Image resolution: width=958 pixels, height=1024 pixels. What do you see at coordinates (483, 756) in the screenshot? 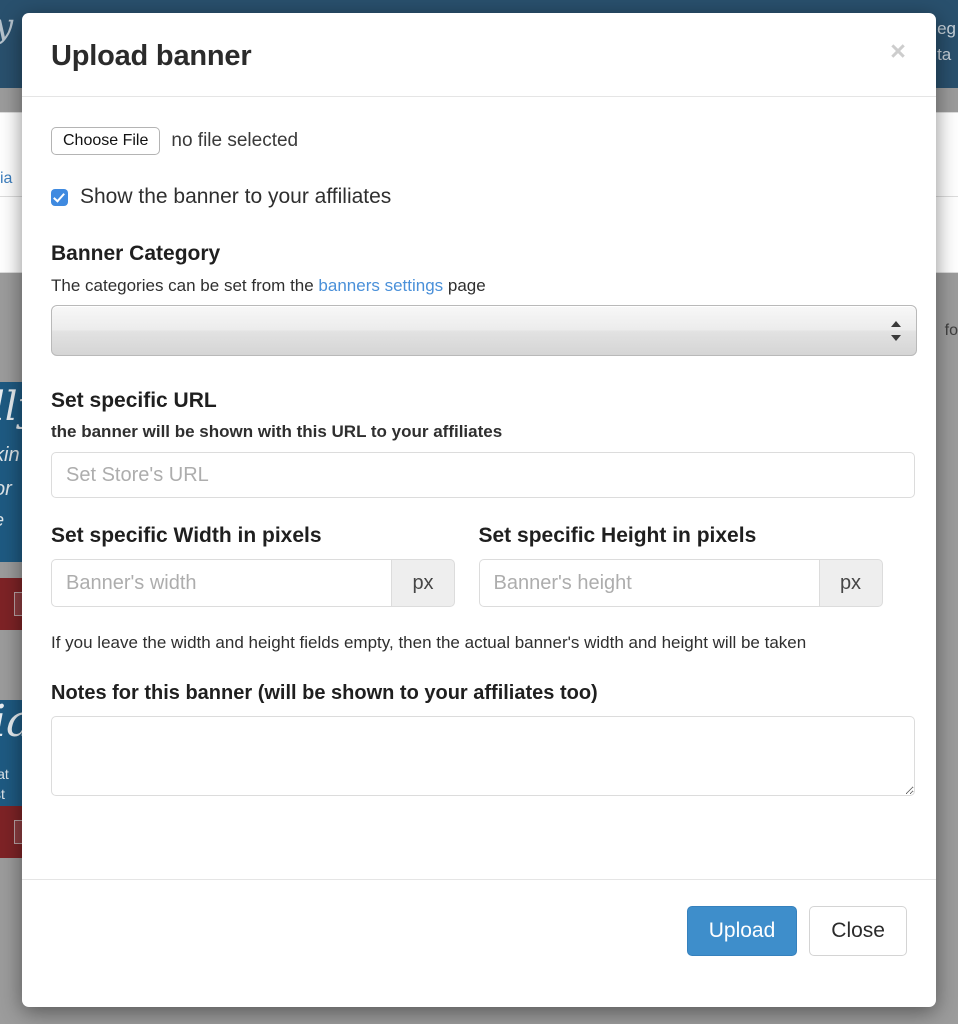
I see `notes-textarea` at bounding box center [483, 756].